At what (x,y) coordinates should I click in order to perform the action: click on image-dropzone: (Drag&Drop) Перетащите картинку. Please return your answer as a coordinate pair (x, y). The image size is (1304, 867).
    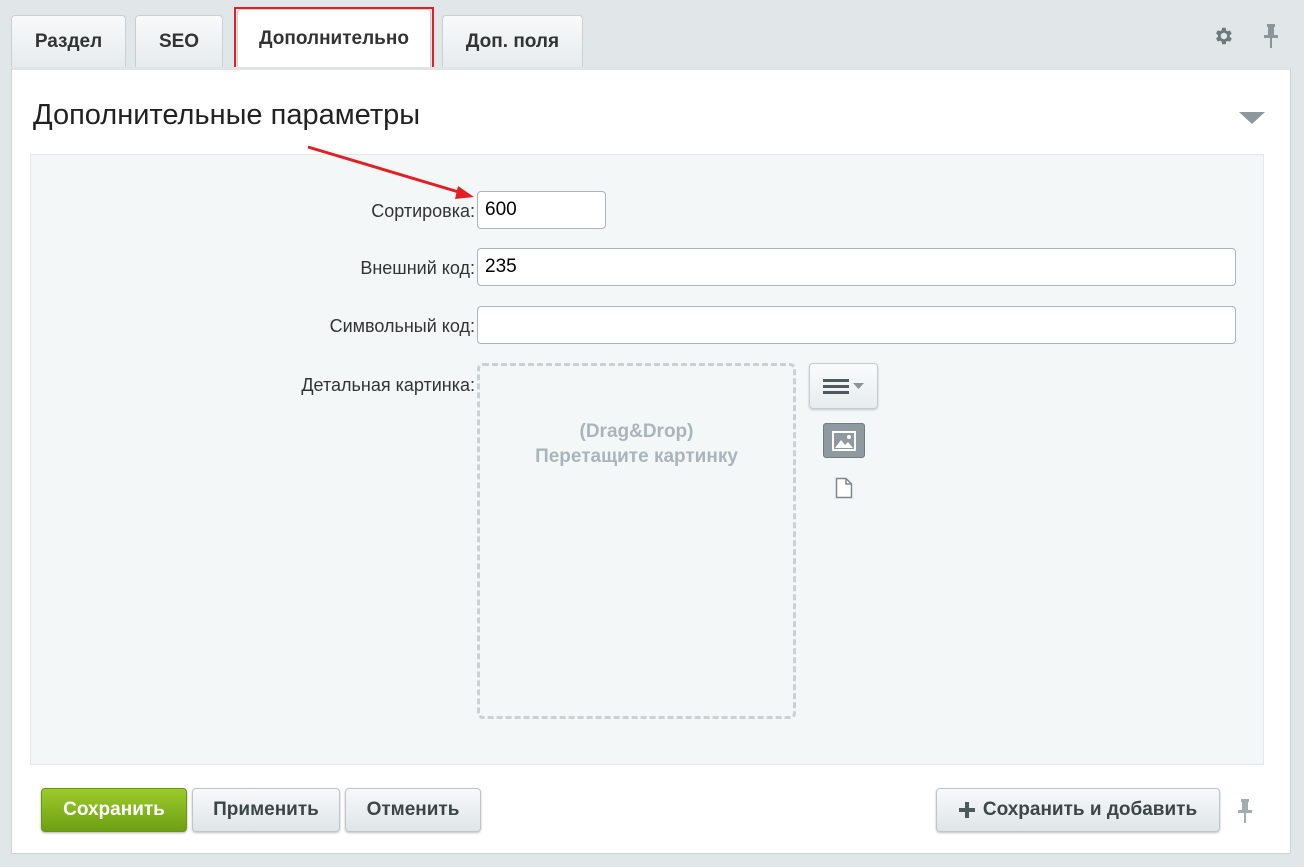
    Looking at the image, I should click on (636, 541).